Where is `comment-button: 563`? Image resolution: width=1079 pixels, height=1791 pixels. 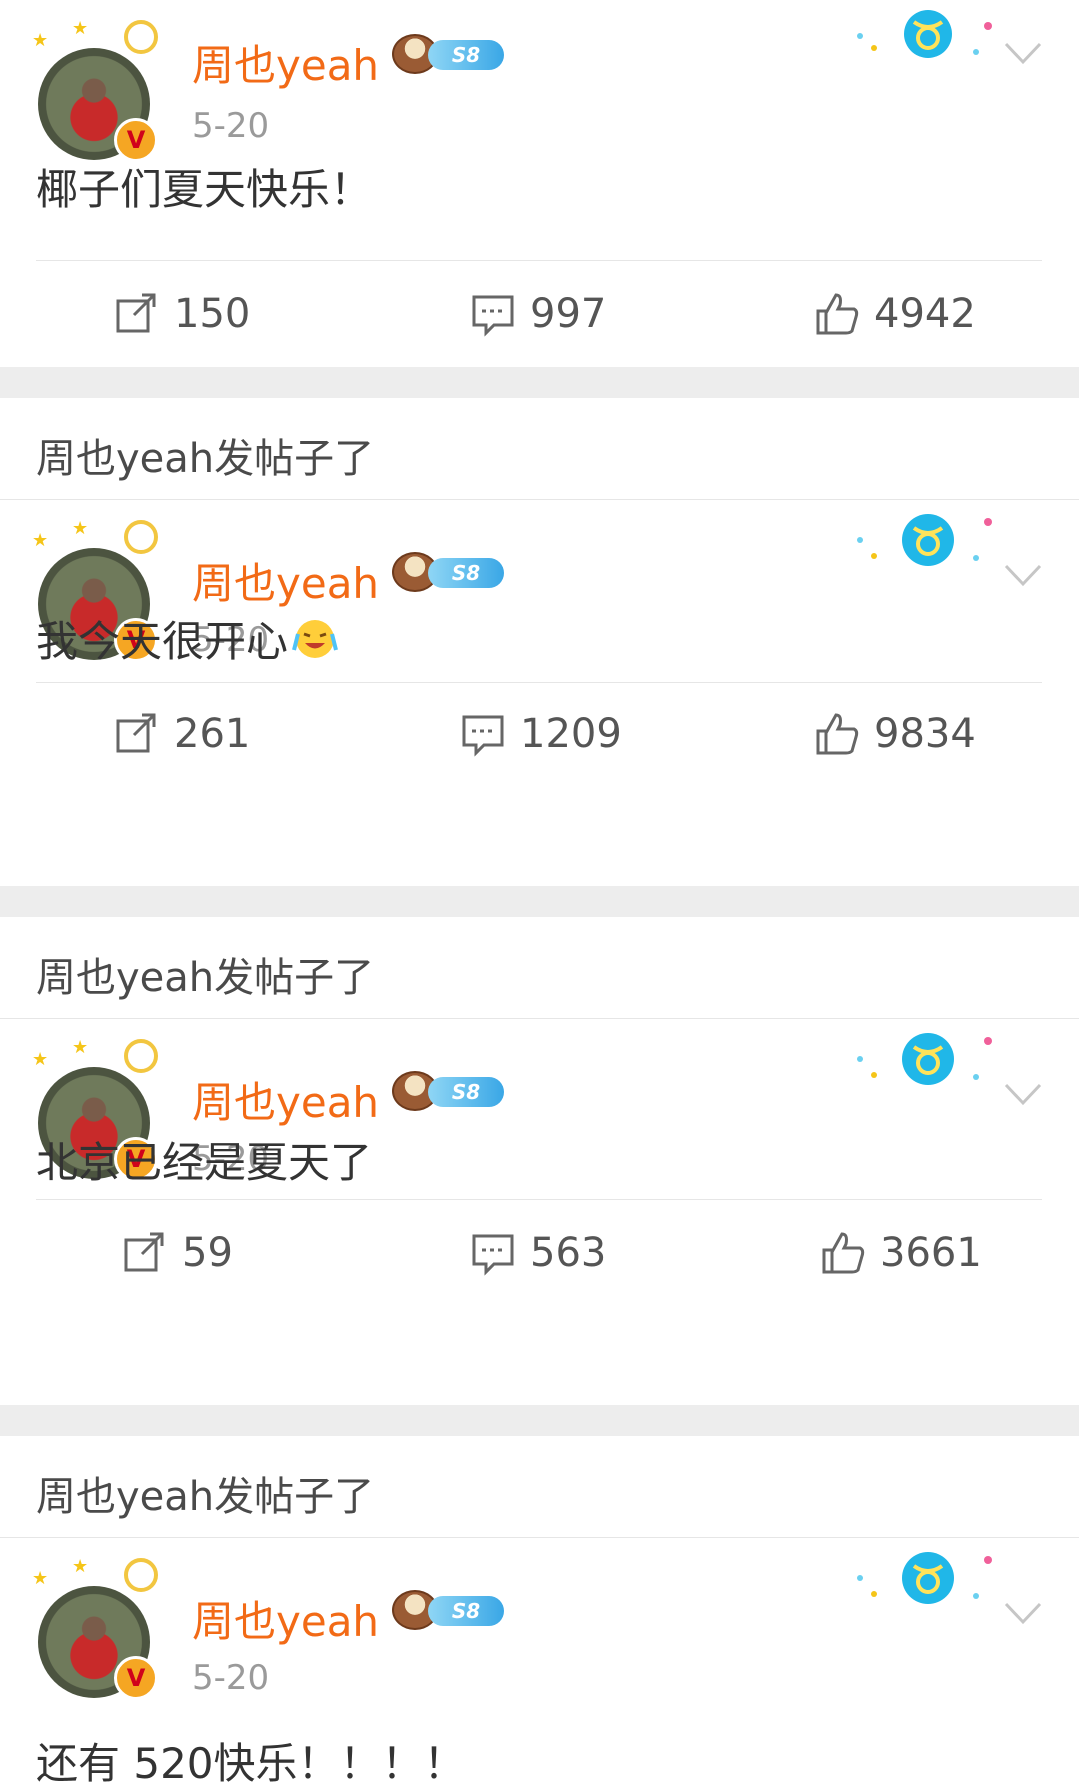 comment-button: 563 is located at coordinates (538, 1253).